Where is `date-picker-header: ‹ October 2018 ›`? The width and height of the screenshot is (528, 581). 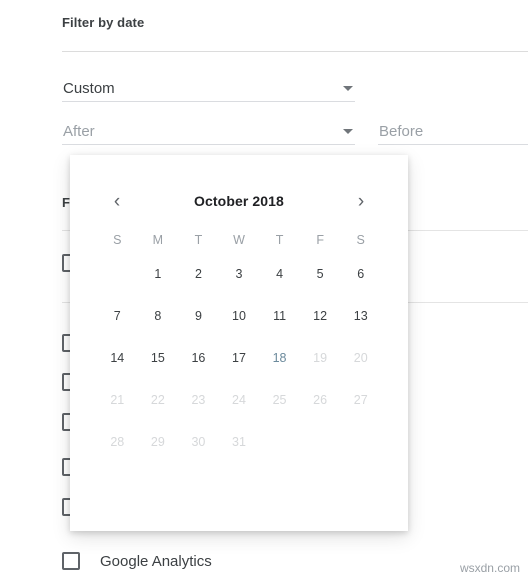 date-picker-header: ‹ October 2018 › is located at coordinates (239, 201).